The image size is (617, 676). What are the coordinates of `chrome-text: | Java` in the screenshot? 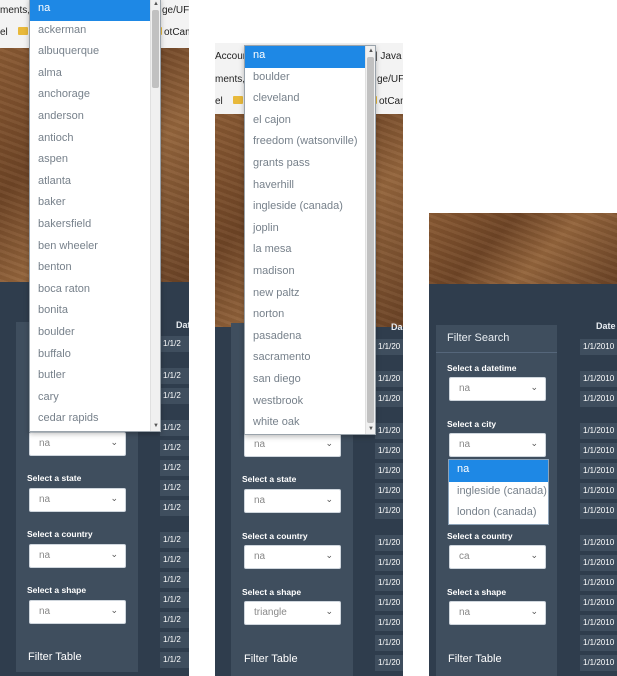 It's located at (388, 56).